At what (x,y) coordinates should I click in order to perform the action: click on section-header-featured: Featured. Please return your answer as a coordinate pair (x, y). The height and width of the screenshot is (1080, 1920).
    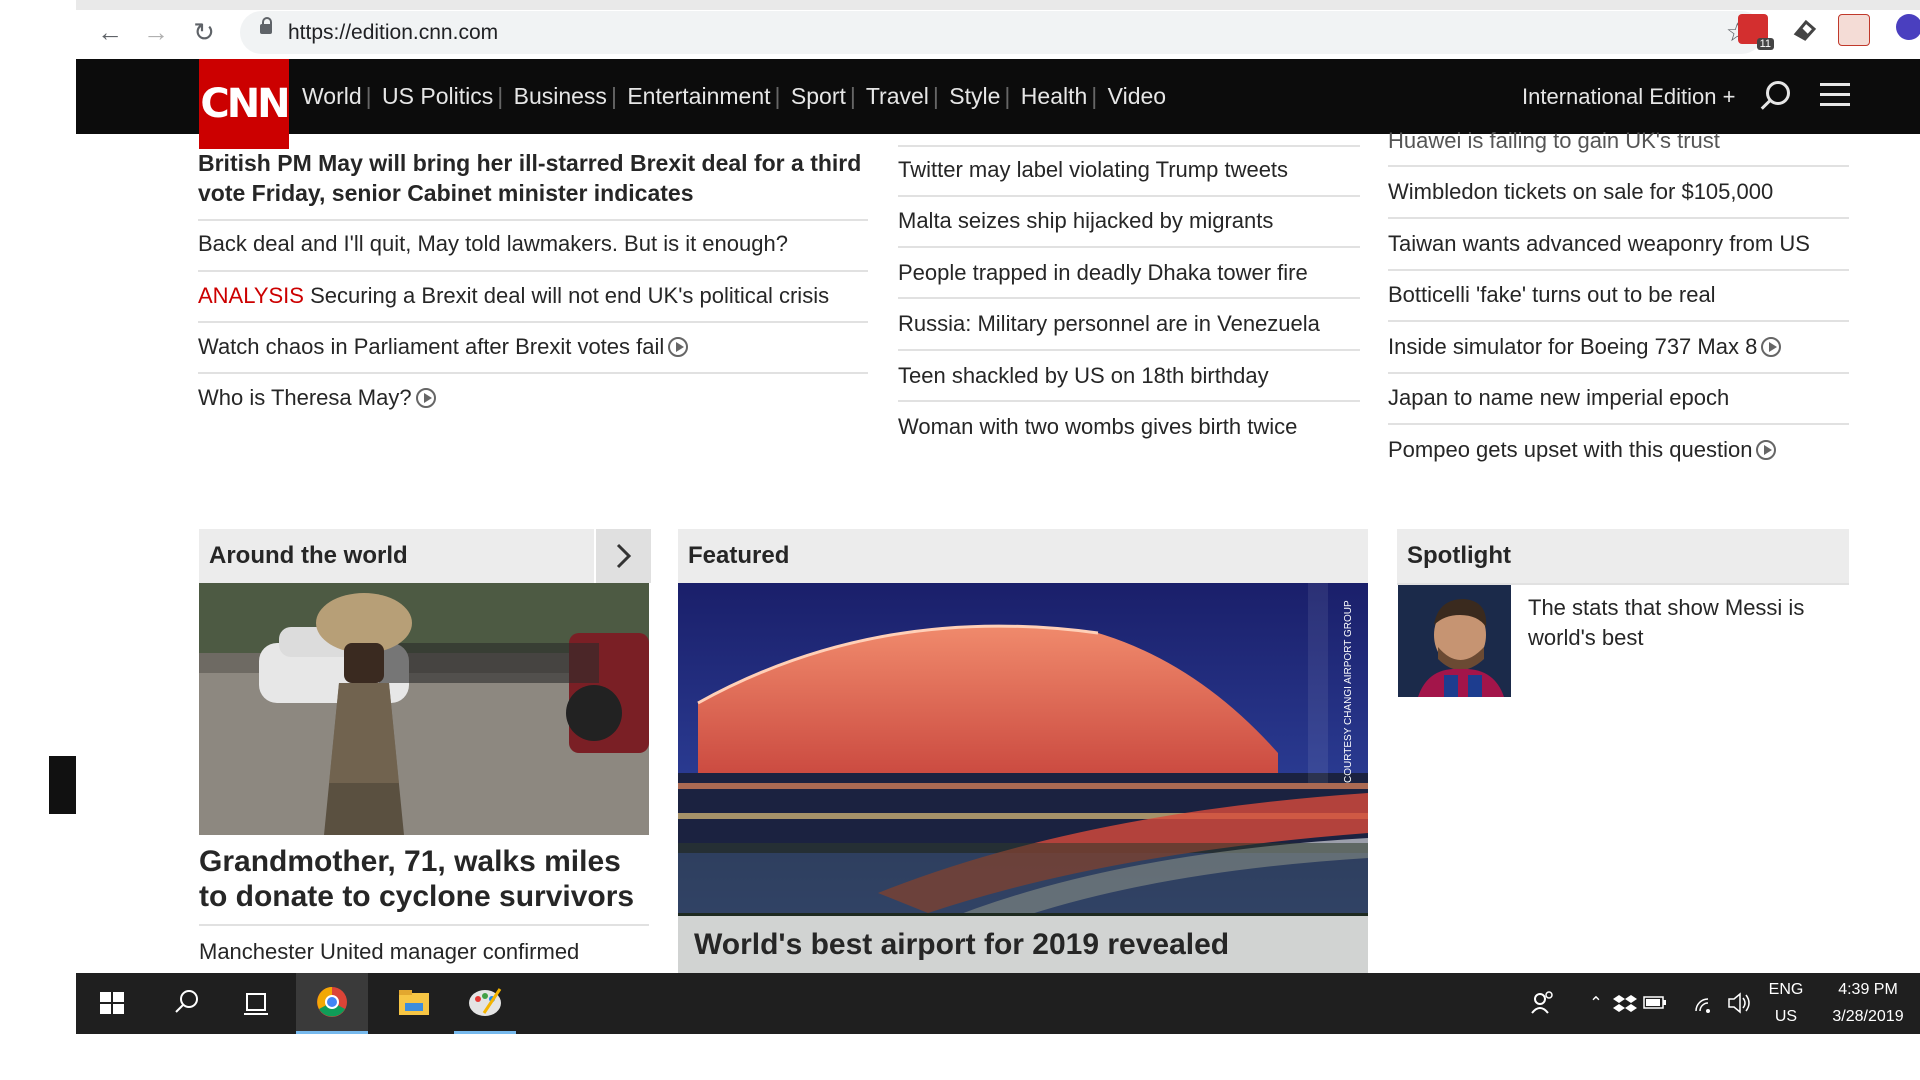
    Looking at the image, I should click on (1023, 556).